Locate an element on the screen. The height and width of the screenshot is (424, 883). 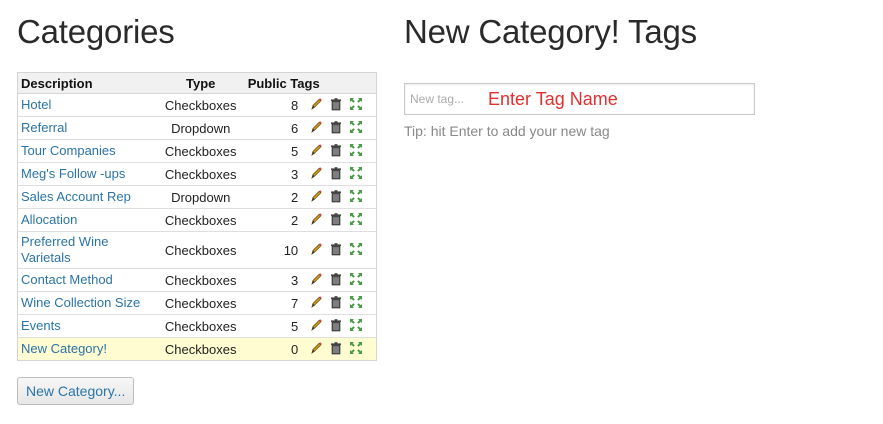
table-row: Preferred Wine Varietals Checkboxes 10 is located at coordinates (197, 250).